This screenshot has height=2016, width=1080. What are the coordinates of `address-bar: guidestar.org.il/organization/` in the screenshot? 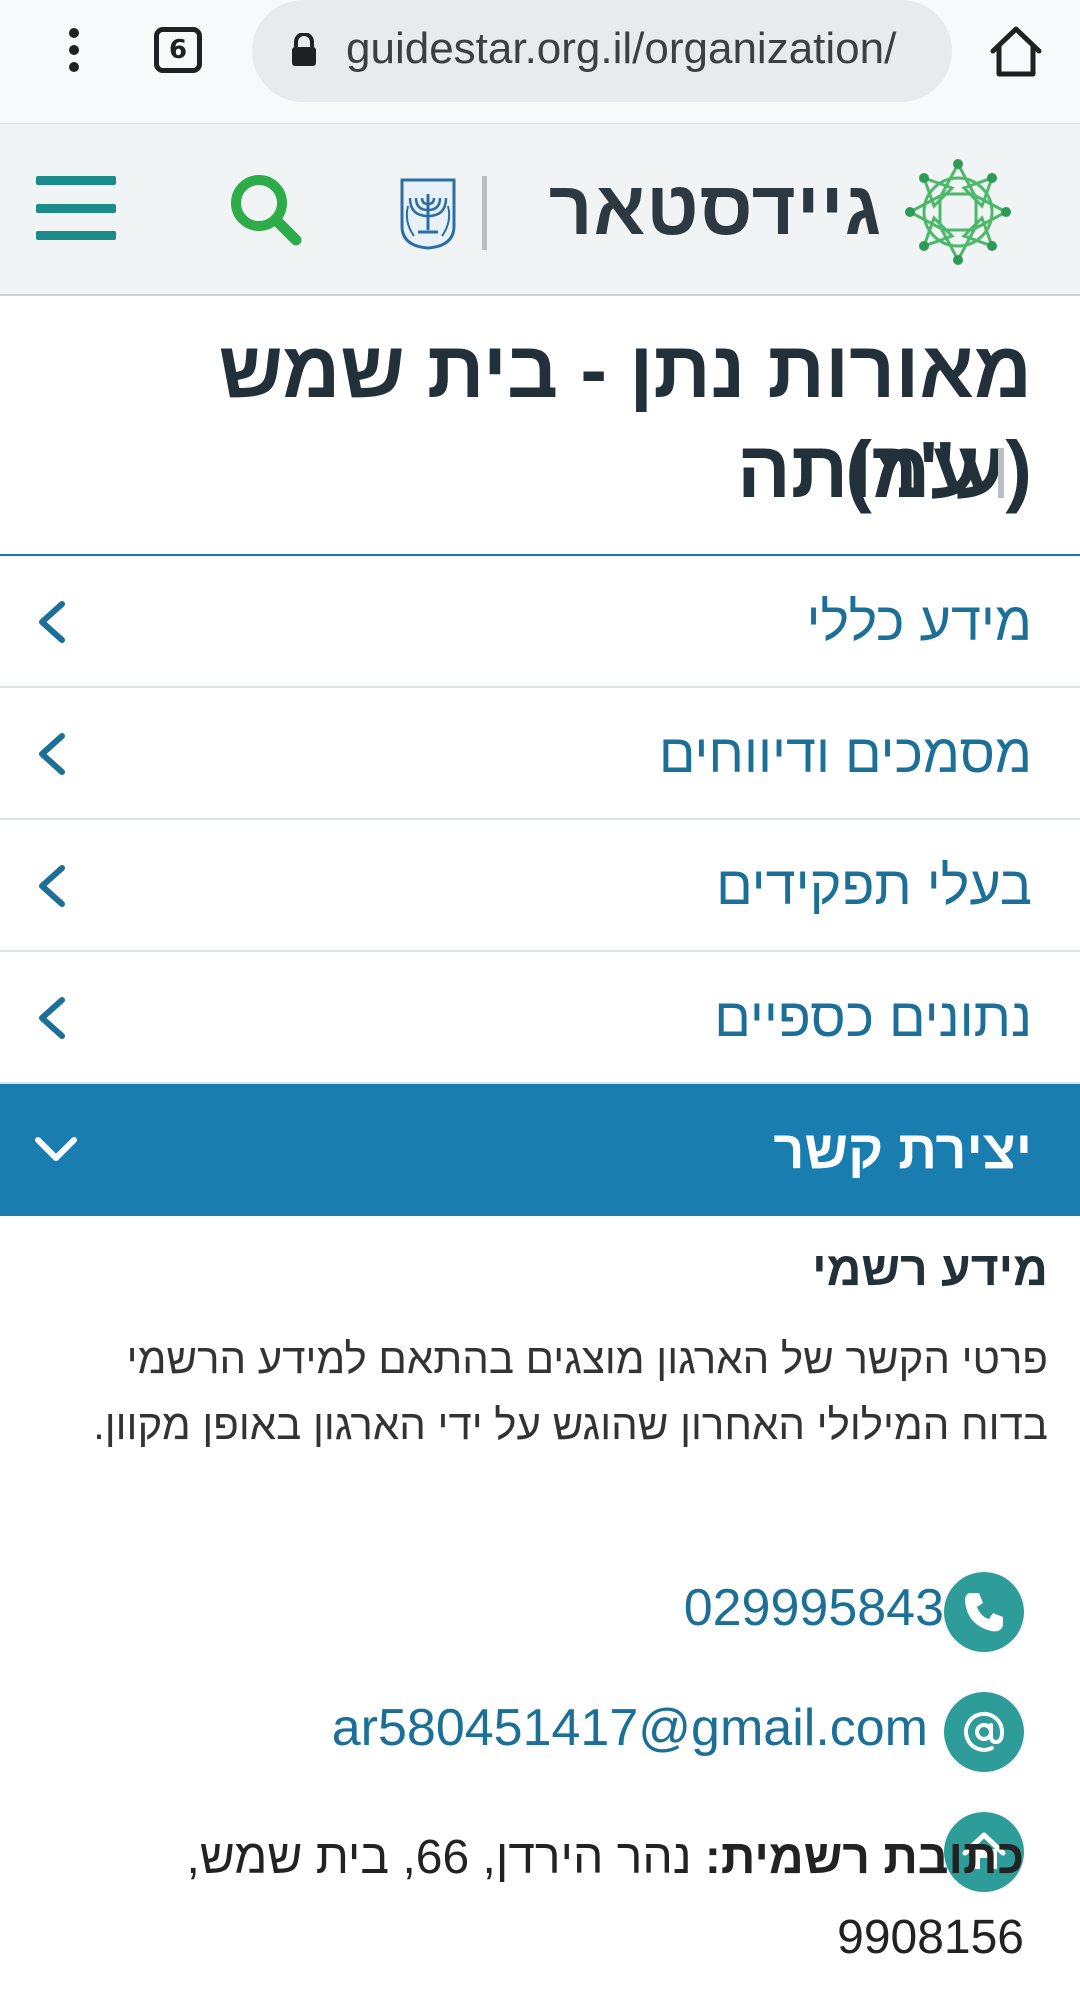 It's located at (602, 51).